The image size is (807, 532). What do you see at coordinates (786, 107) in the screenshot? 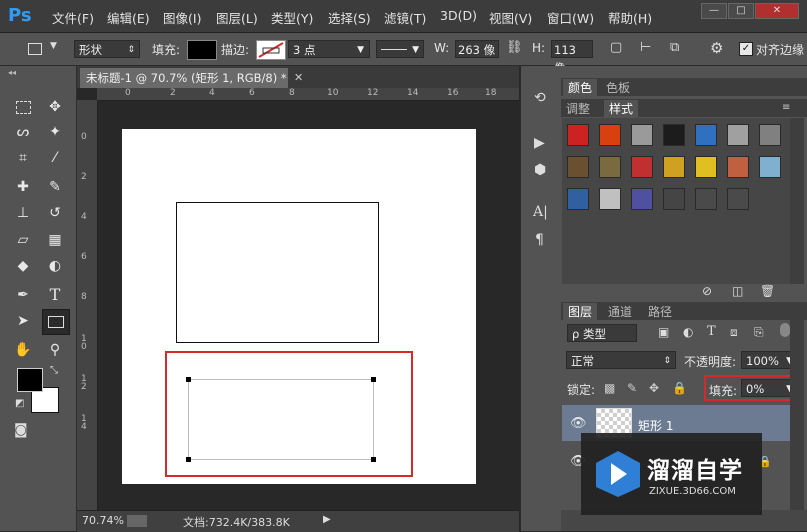
I see `panel-menu-icon: ≡` at bounding box center [786, 107].